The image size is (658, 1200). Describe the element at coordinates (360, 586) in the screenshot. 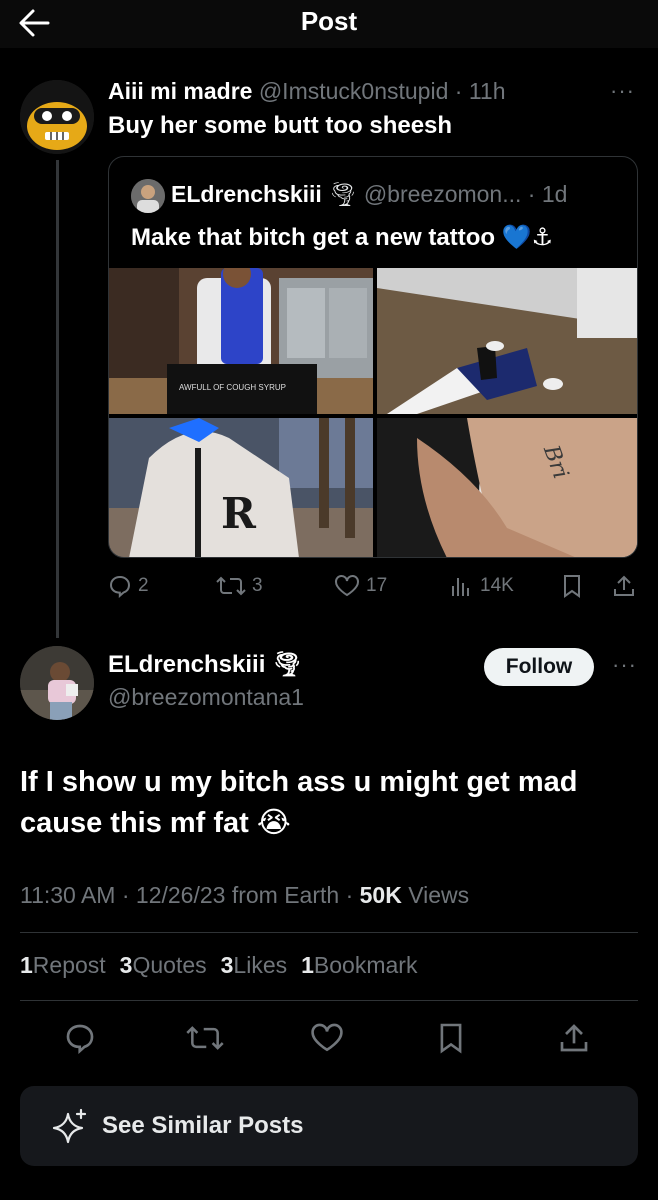

I see `like-button: 17` at that location.